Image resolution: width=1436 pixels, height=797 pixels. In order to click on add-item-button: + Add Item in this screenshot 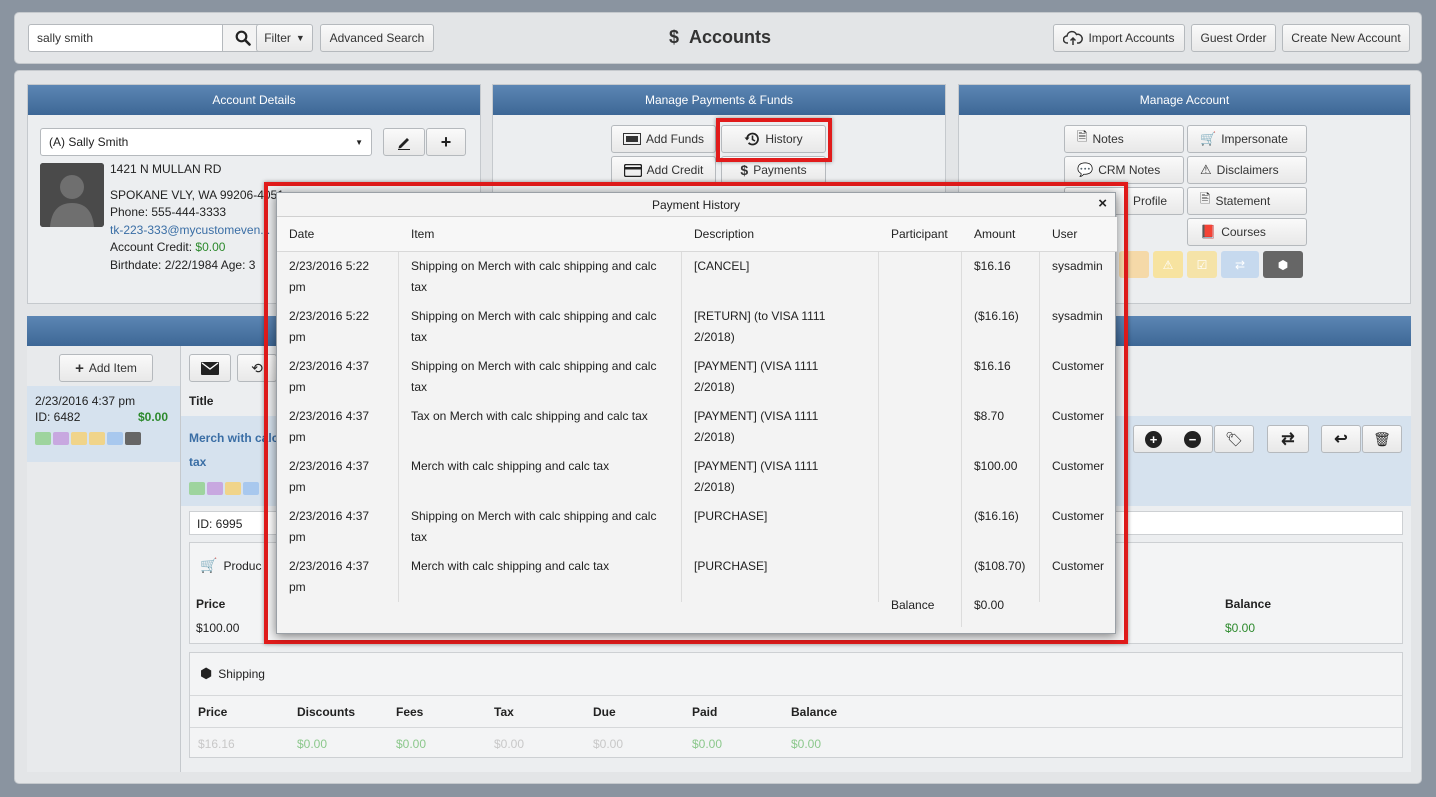, I will do `click(106, 368)`.